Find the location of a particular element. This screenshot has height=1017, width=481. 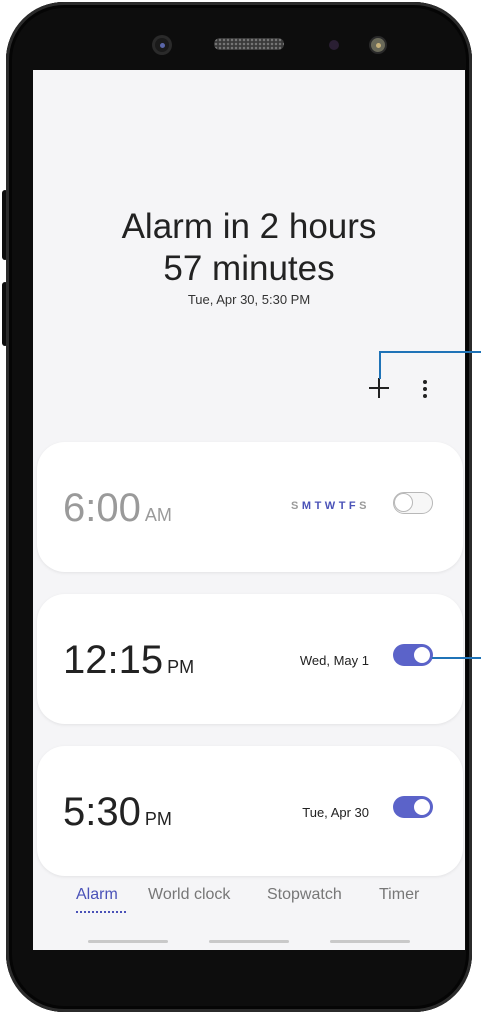

alarm-ampm: AM is located at coordinates (158, 515).